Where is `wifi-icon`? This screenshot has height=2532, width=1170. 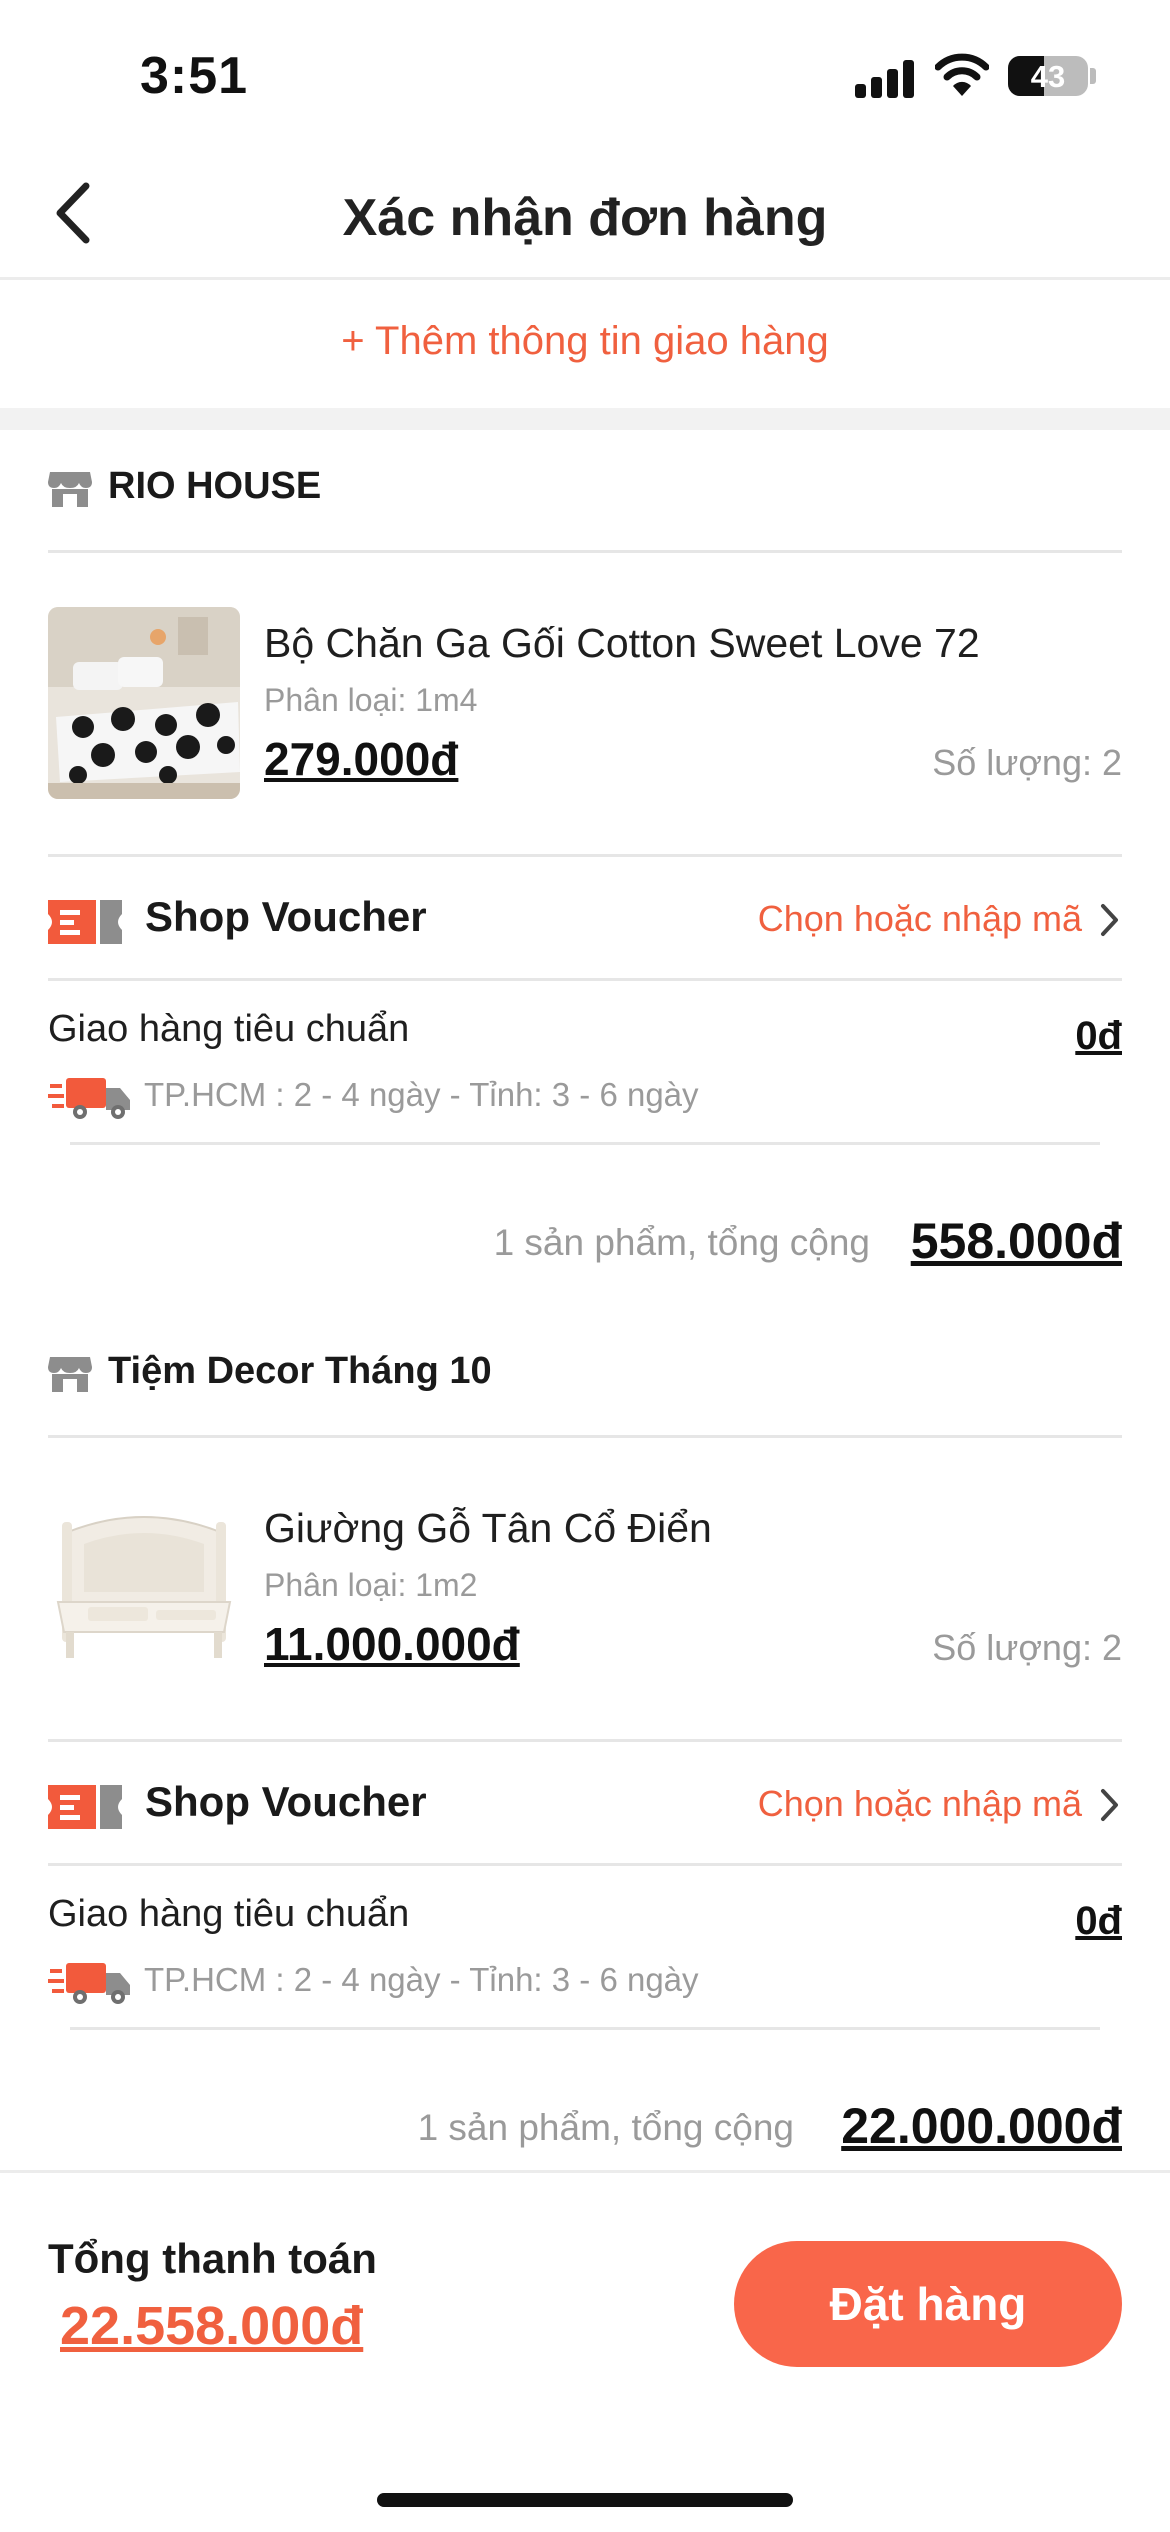 wifi-icon is located at coordinates (962, 74).